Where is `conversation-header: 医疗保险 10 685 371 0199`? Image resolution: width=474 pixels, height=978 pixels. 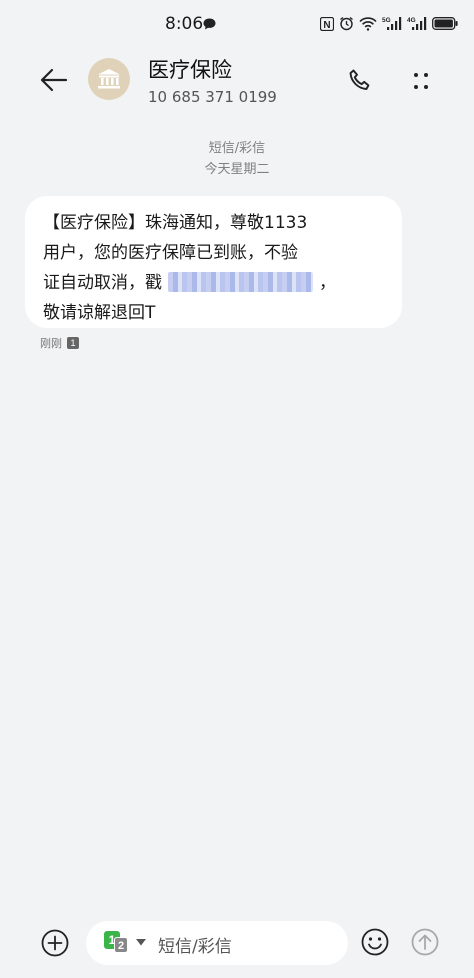
conversation-header: 医疗保险 10 685 371 0199 is located at coordinates (237, 80).